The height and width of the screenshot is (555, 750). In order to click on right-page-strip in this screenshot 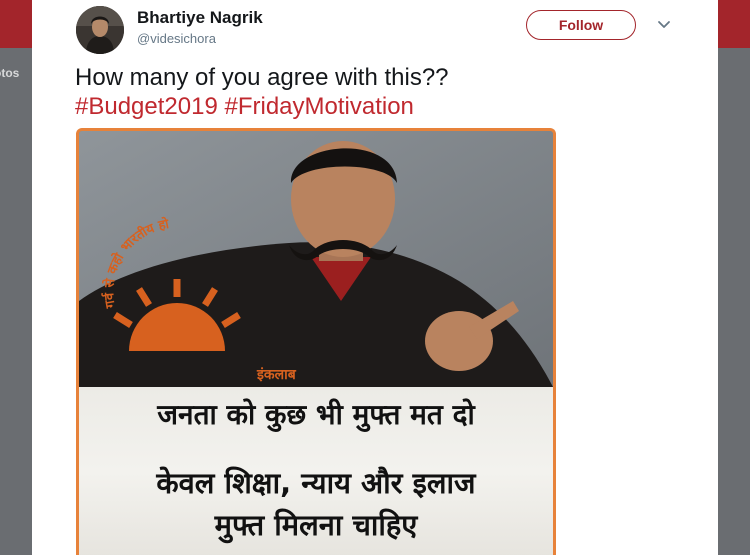, I will do `click(734, 301)`.